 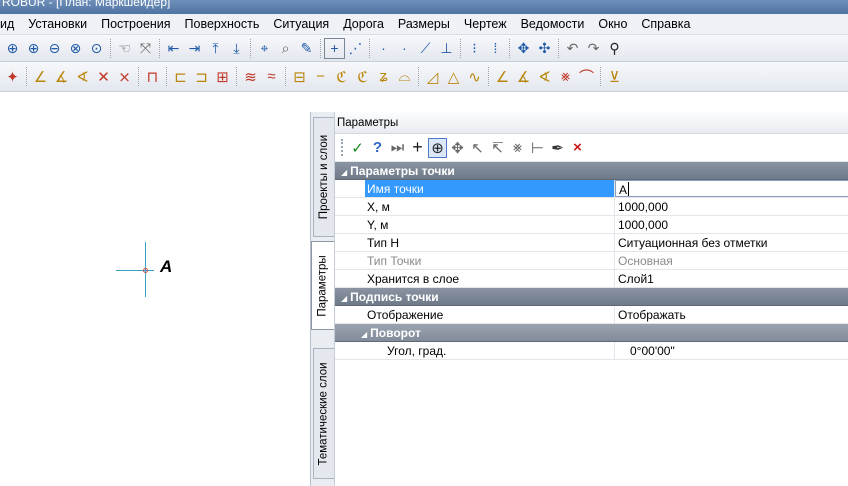 I want to click on pan-icon: ☜, so click(x=124, y=48).